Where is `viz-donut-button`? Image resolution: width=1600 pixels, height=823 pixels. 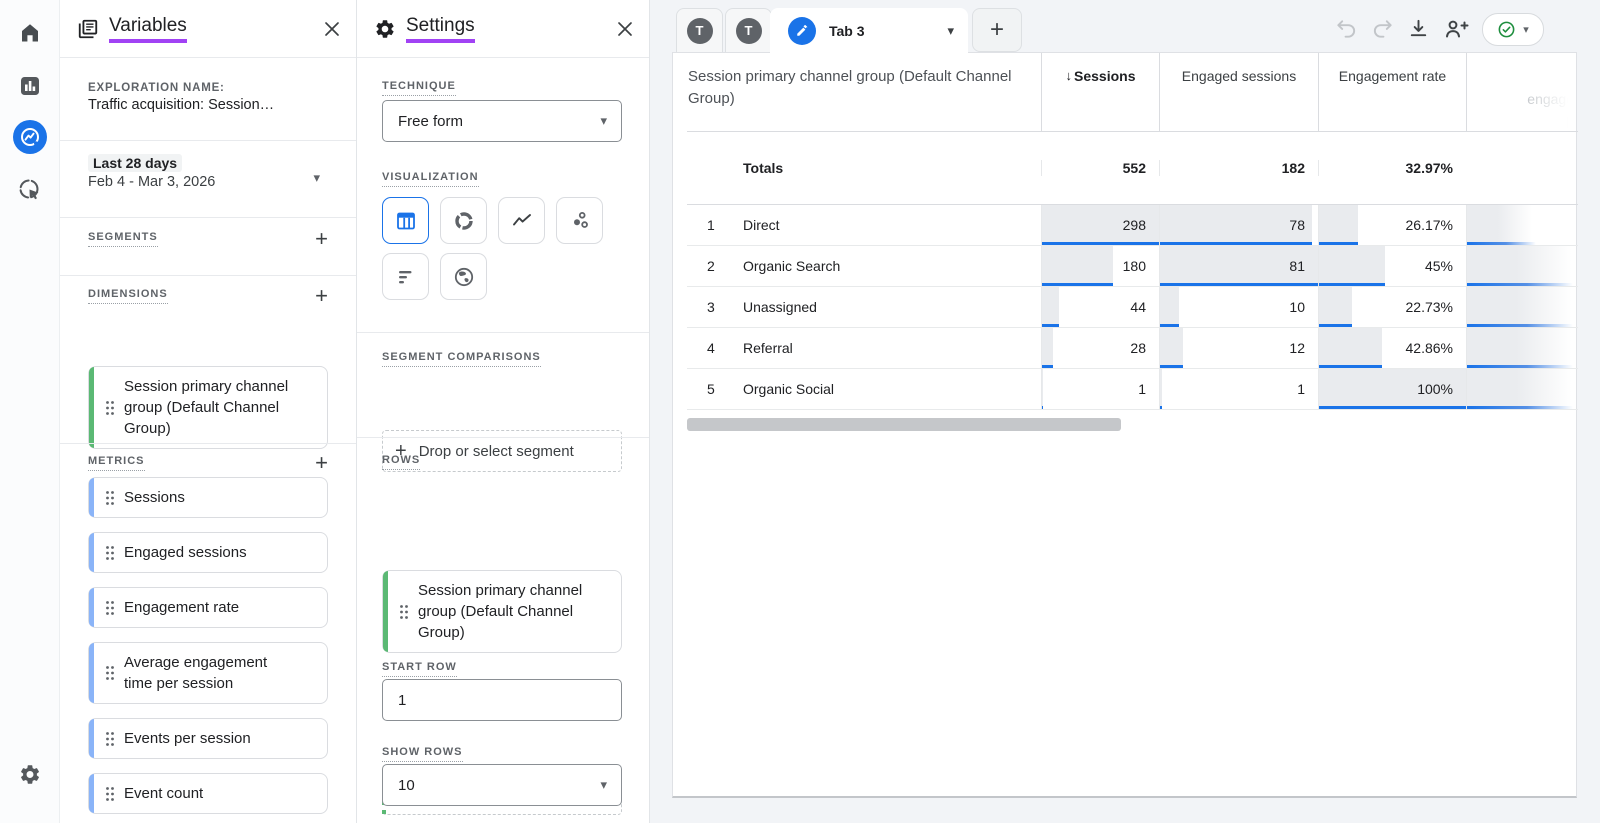
viz-donut-button is located at coordinates (463, 220).